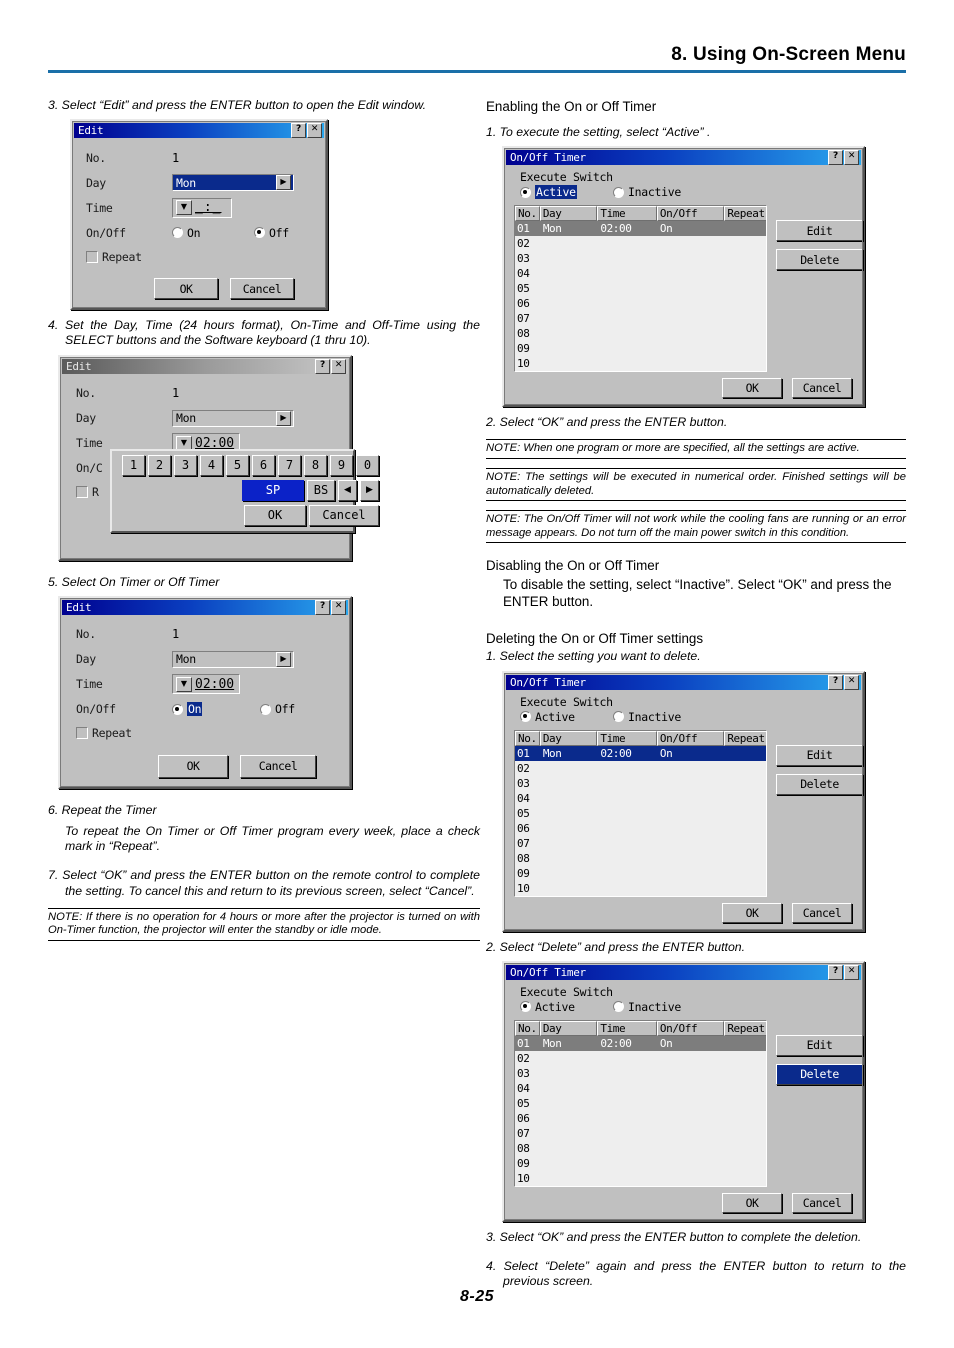  What do you see at coordinates (344, 515) in the screenshot?
I see `keyboard-cancel-button: Cancel` at bounding box center [344, 515].